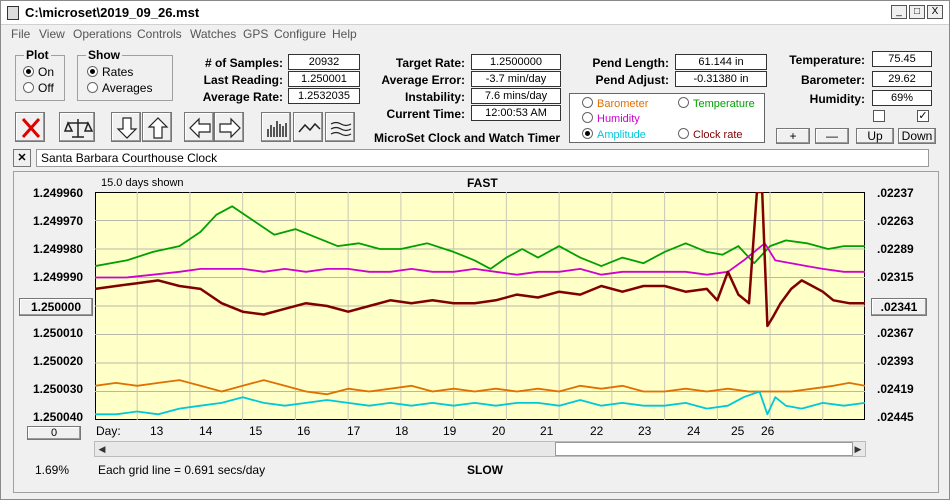  What do you see at coordinates (58, 221) in the screenshot?
I see `y-tick-label: 1.249970` at bounding box center [58, 221].